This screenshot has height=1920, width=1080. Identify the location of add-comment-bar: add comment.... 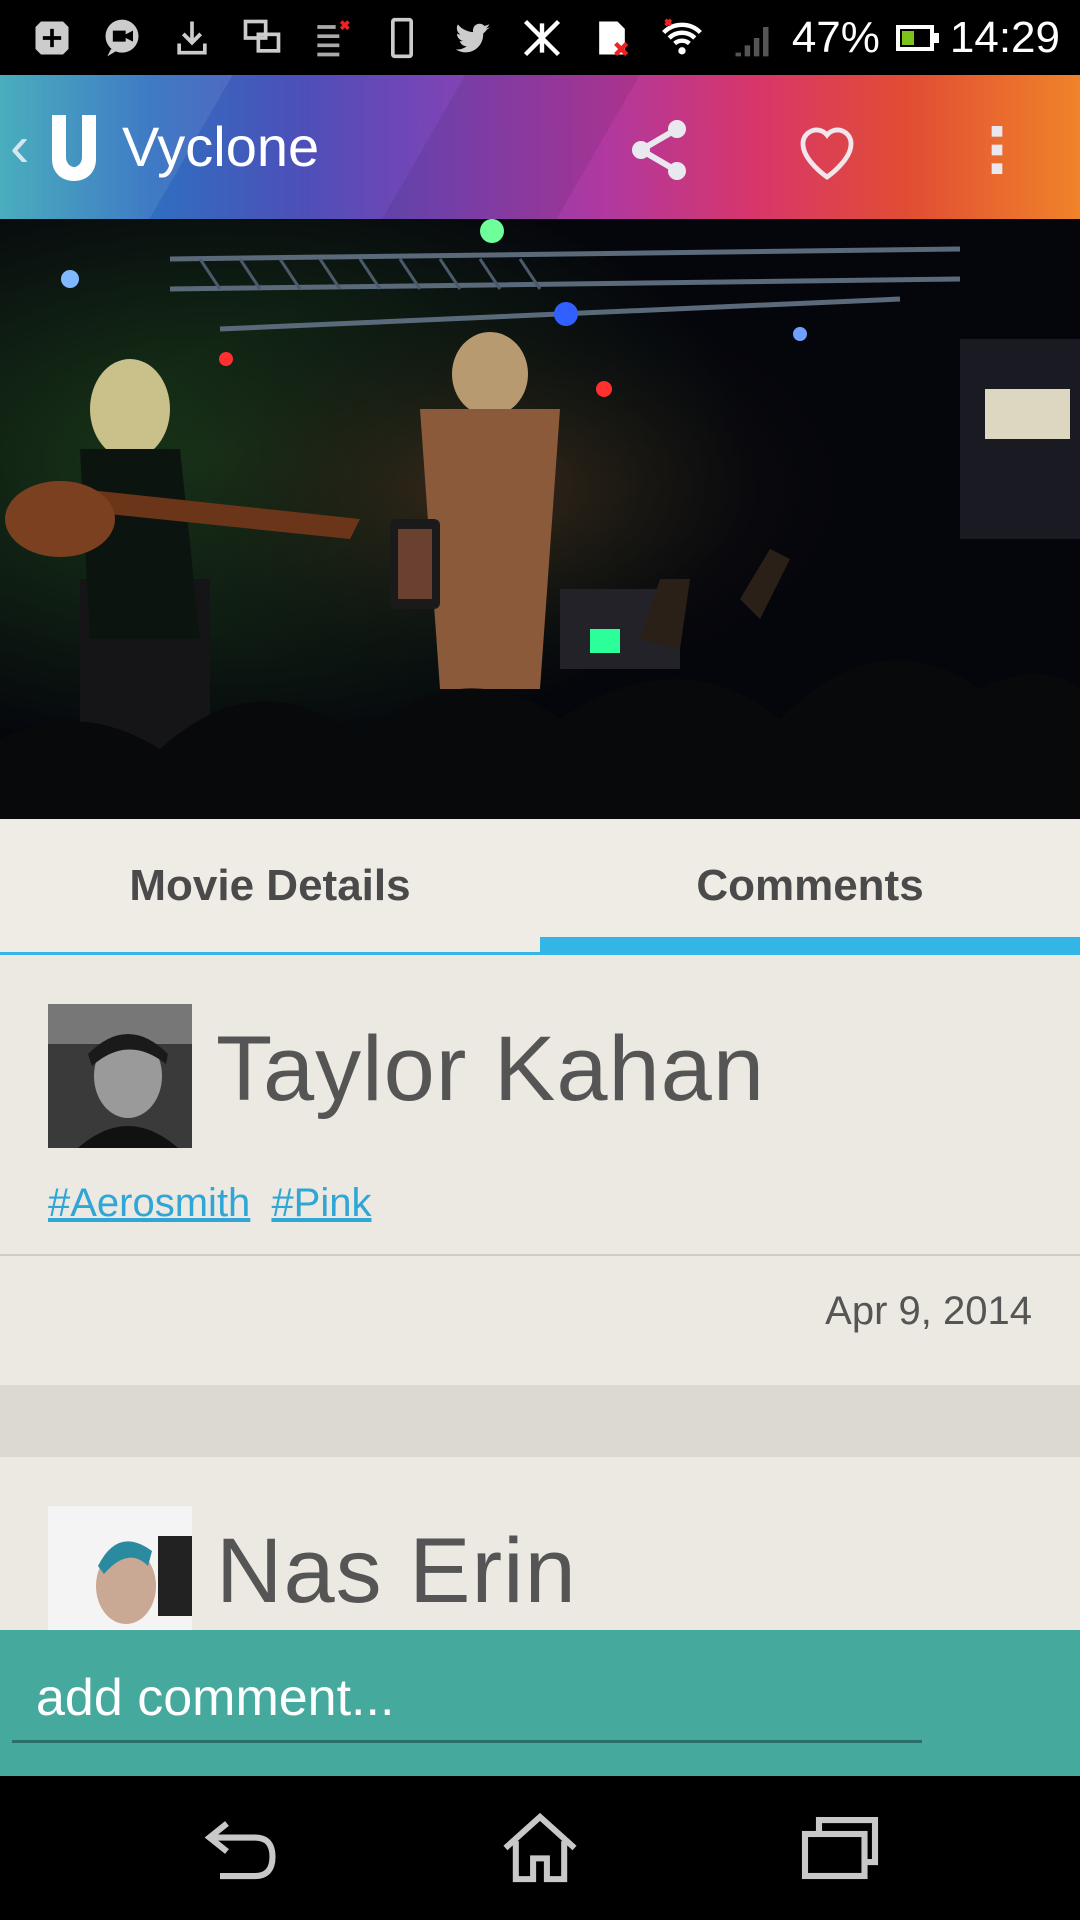
(540, 1703).